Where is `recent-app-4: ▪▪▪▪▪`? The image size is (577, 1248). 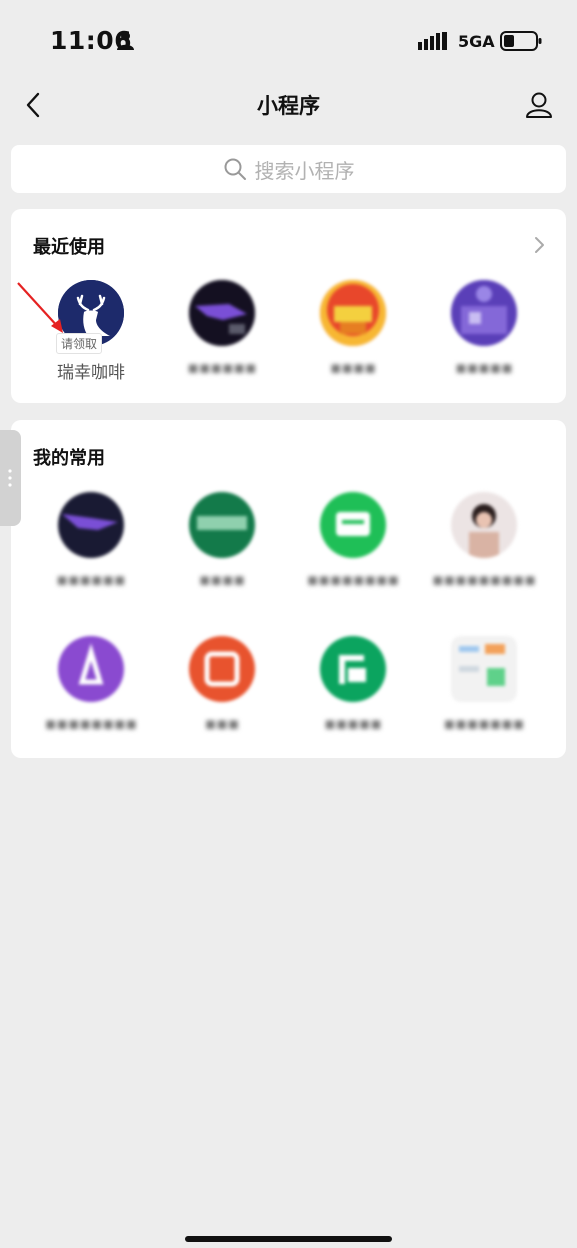
recent-app-4: ▪▪▪▪▪ is located at coordinates (484, 335).